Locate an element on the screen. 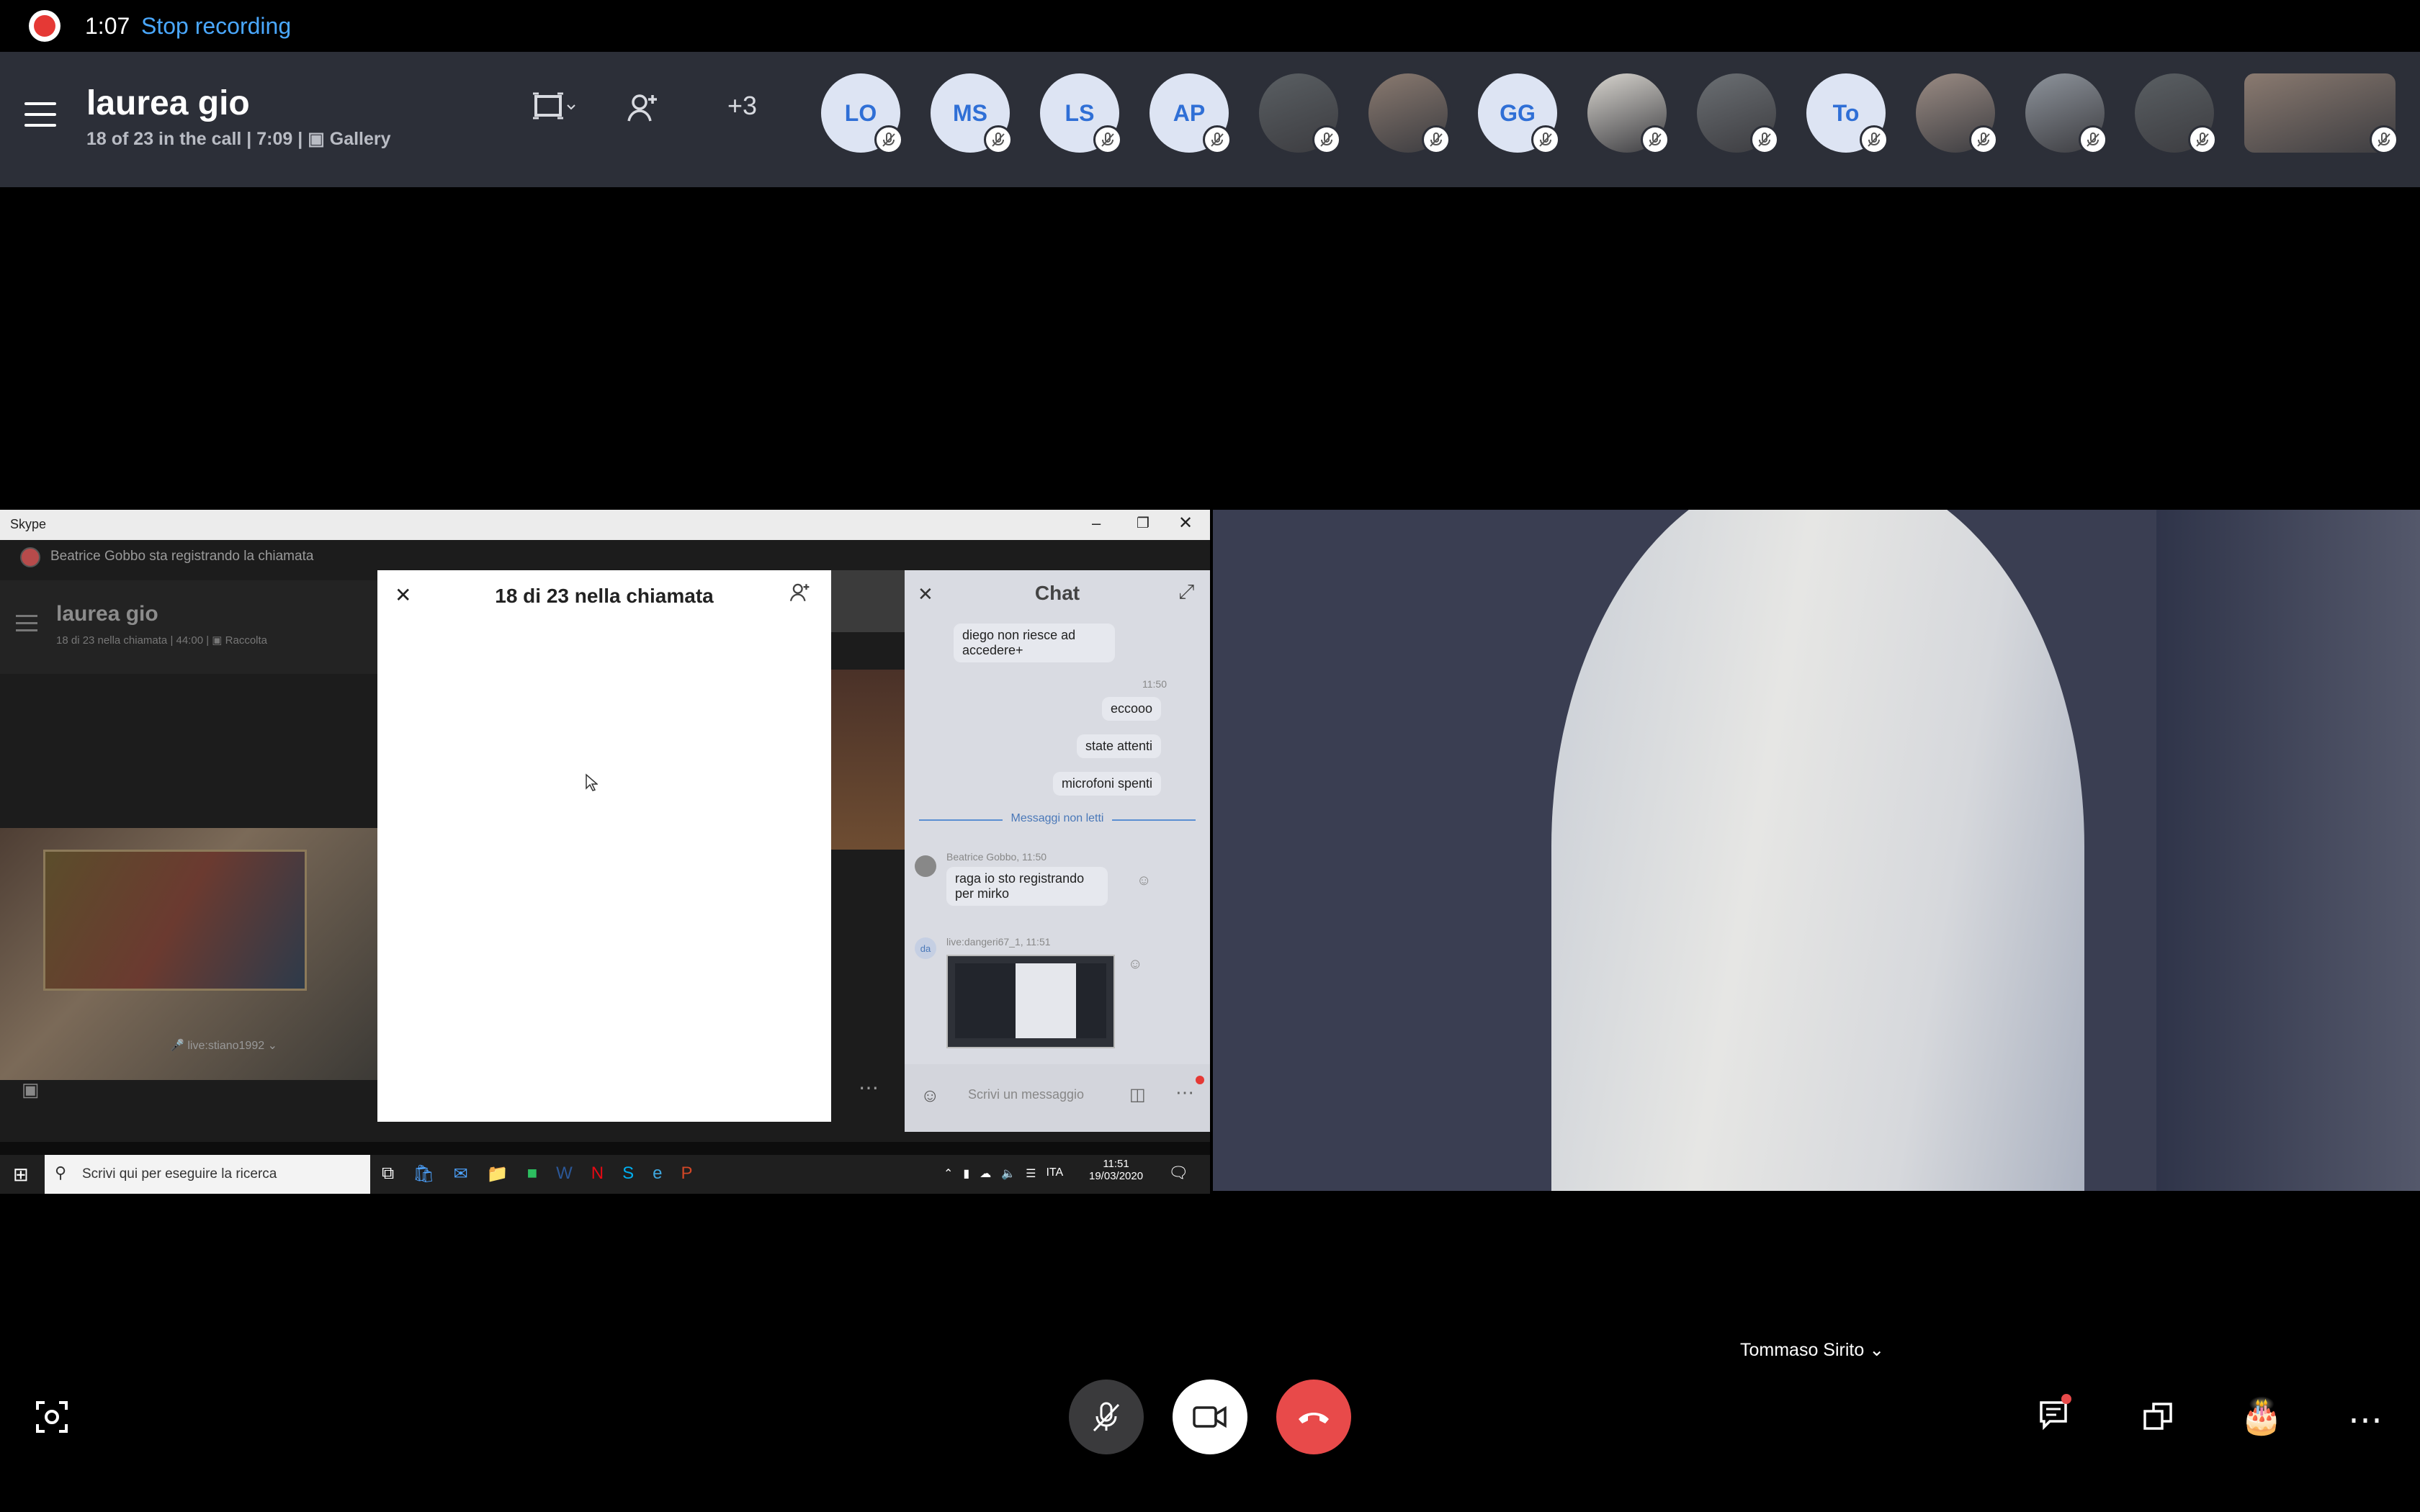  onedrive-icon: ☁ is located at coordinates (985, 1173).